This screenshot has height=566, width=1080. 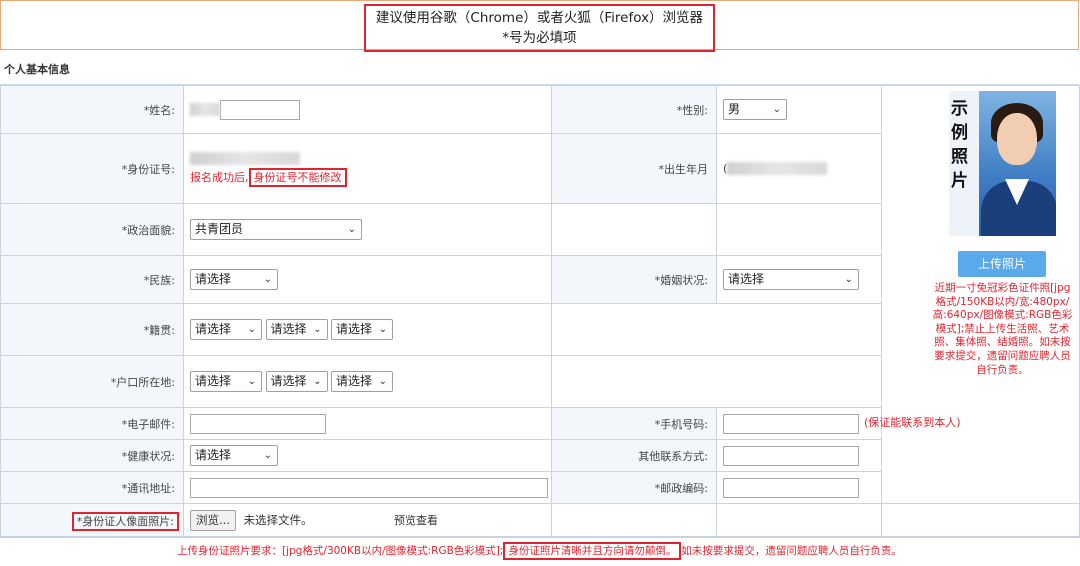 I want to click on address-cell, so click(x=367, y=487).